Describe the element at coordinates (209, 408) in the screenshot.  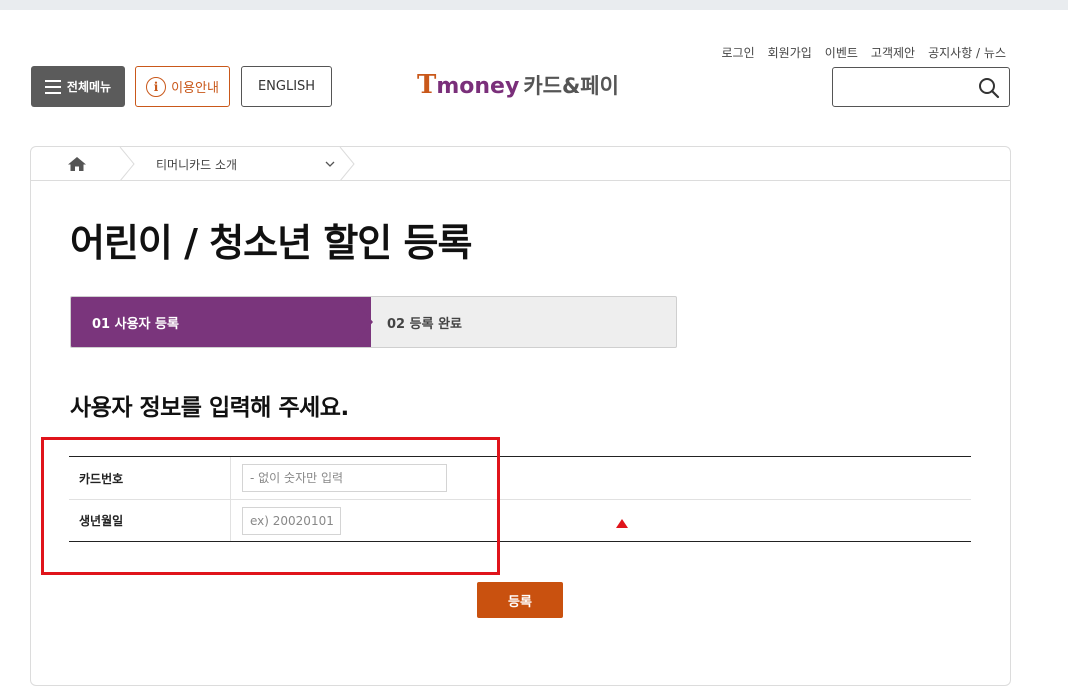
I see `section-title: 사용자 정보를 입력해 주세요.` at that location.